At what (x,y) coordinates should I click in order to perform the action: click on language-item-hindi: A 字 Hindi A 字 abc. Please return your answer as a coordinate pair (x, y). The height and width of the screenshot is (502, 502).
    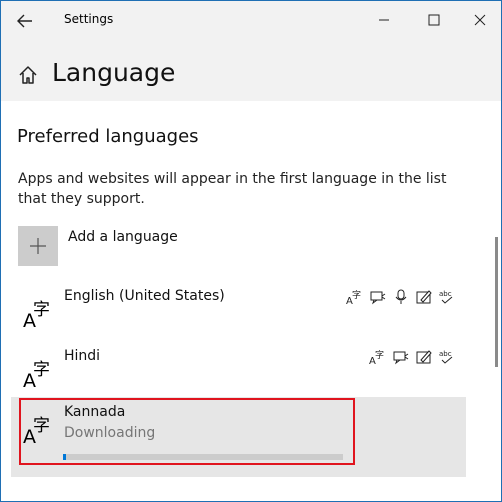
    Looking at the image, I should click on (238, 371).